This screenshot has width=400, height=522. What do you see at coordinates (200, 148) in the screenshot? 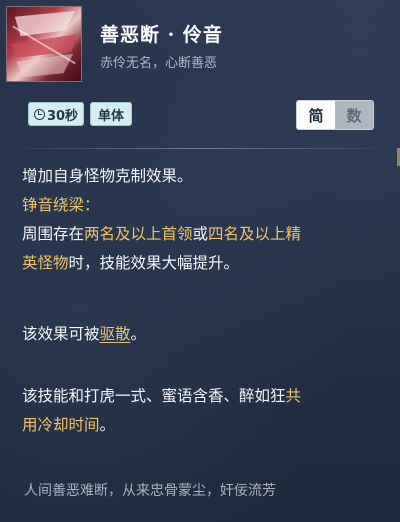
I see `header-divider` at bounding box center [200, 148].